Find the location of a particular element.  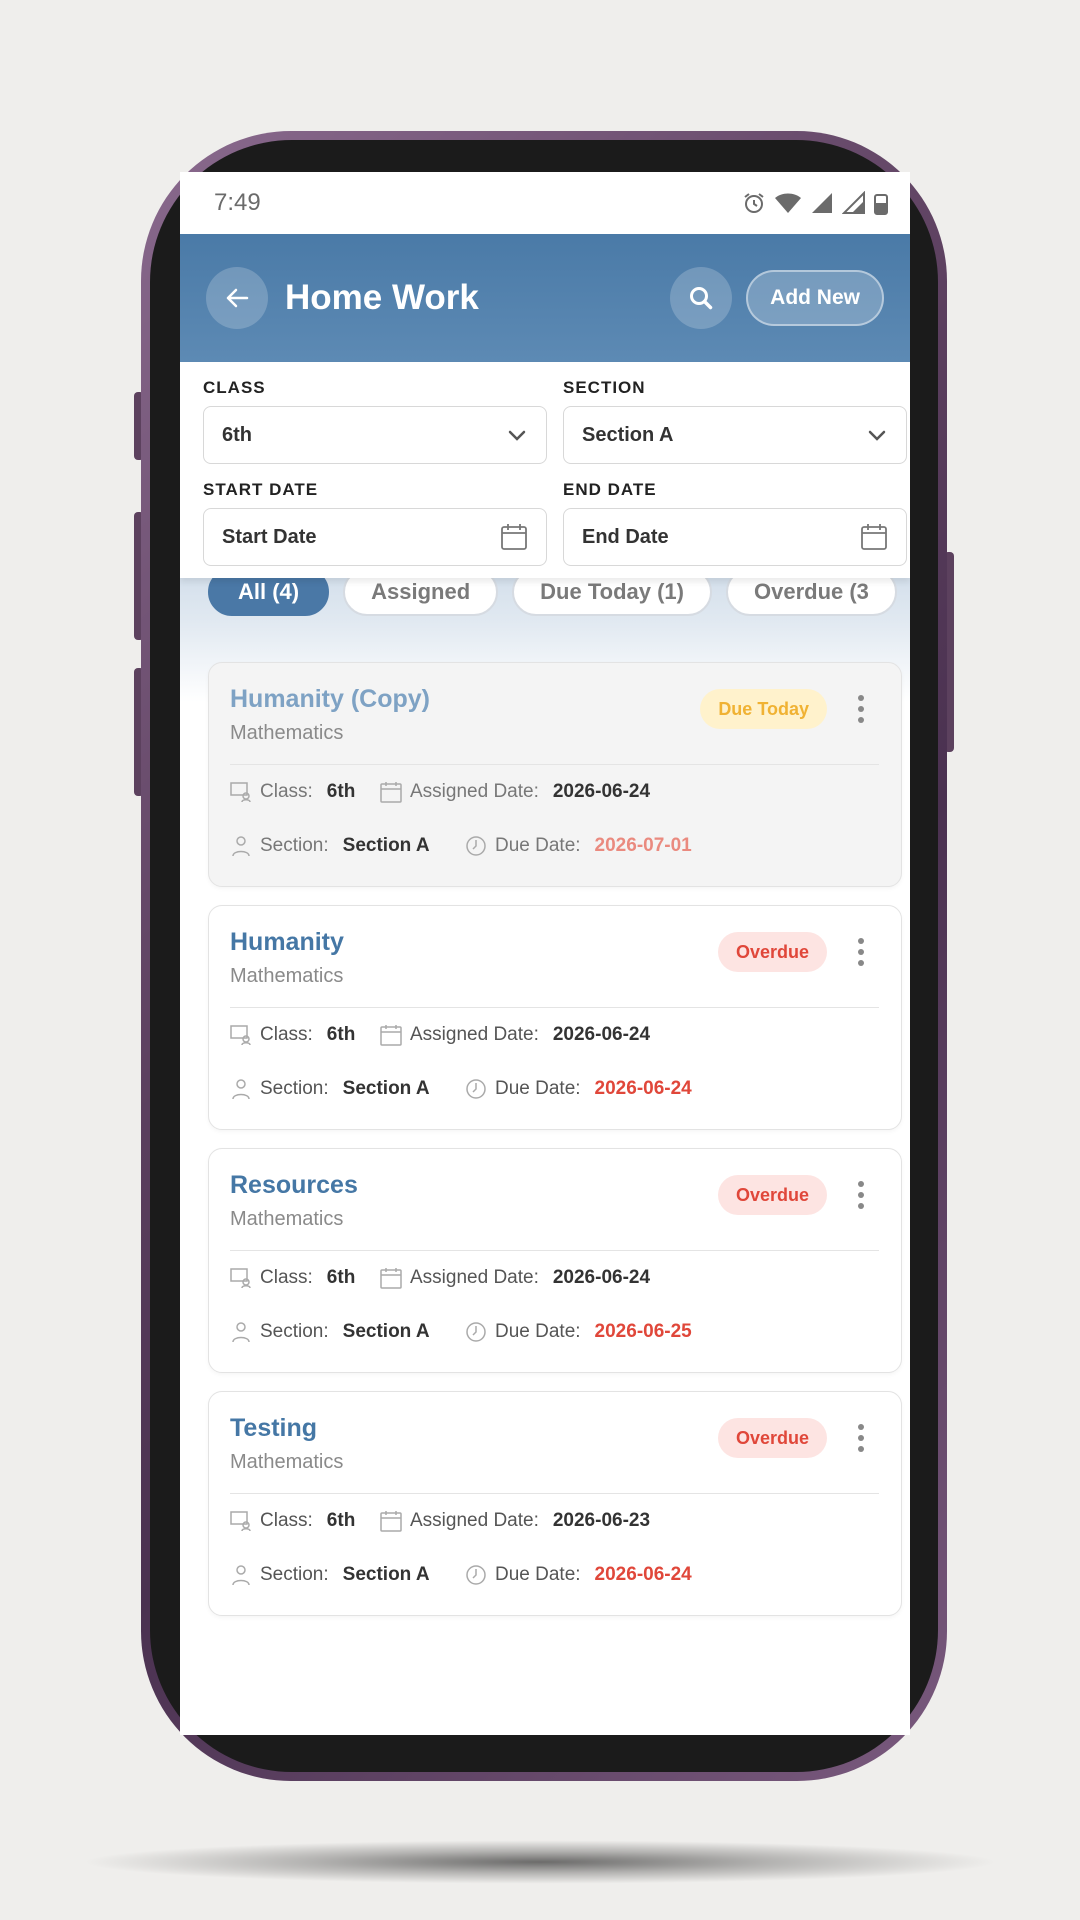

signal-outline-icon is located at coordinates (853, 202).